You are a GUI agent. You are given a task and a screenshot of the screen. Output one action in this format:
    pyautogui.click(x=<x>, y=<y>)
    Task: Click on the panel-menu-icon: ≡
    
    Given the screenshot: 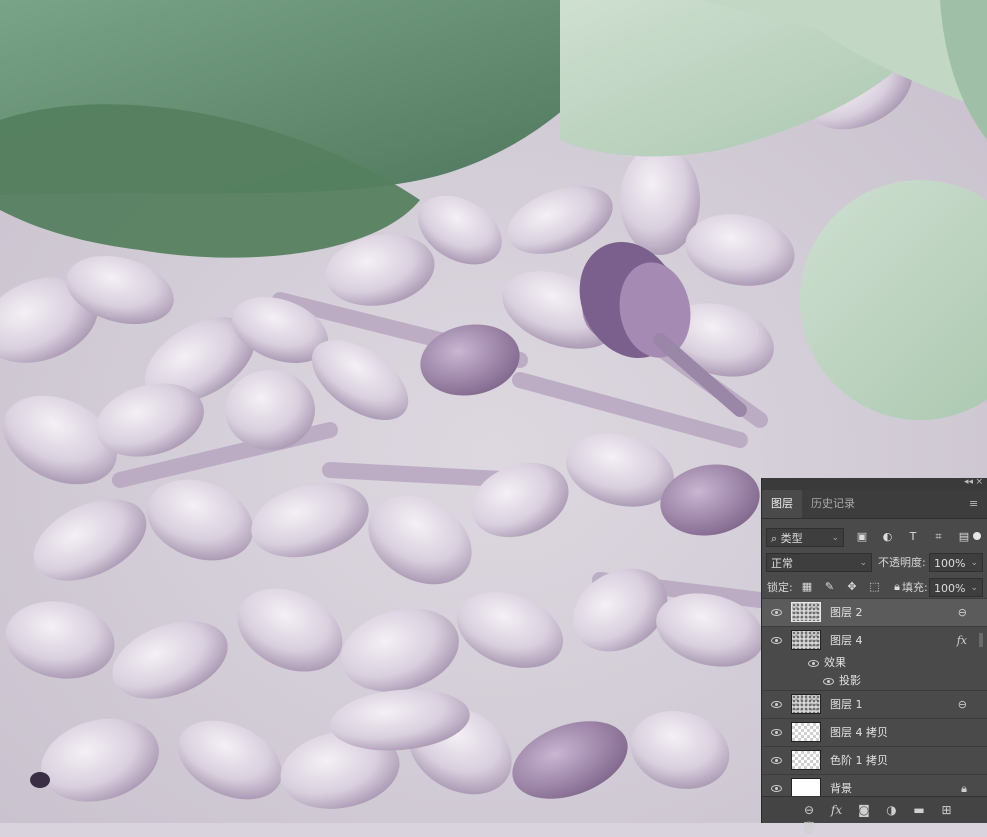 What is the action you would take?
    pyautogui.click(x=975, y=504)
    